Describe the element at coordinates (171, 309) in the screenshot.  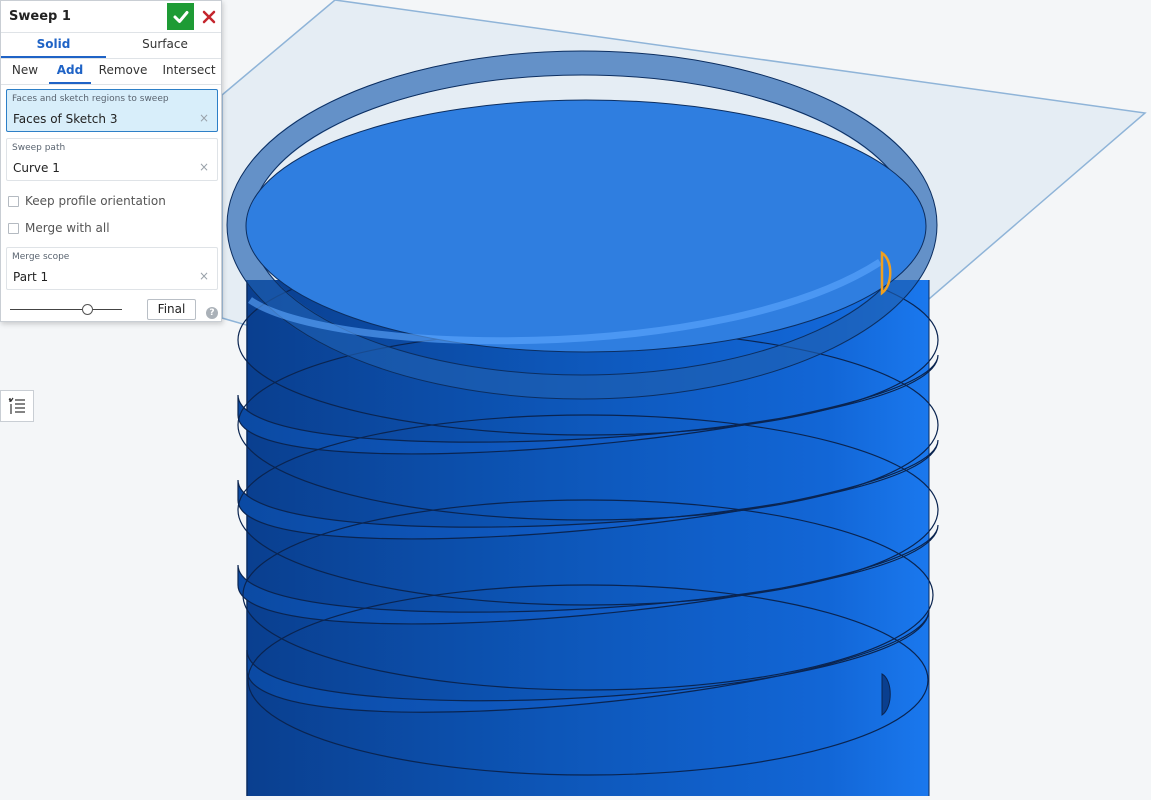
I see `final-button: Final` at that location.